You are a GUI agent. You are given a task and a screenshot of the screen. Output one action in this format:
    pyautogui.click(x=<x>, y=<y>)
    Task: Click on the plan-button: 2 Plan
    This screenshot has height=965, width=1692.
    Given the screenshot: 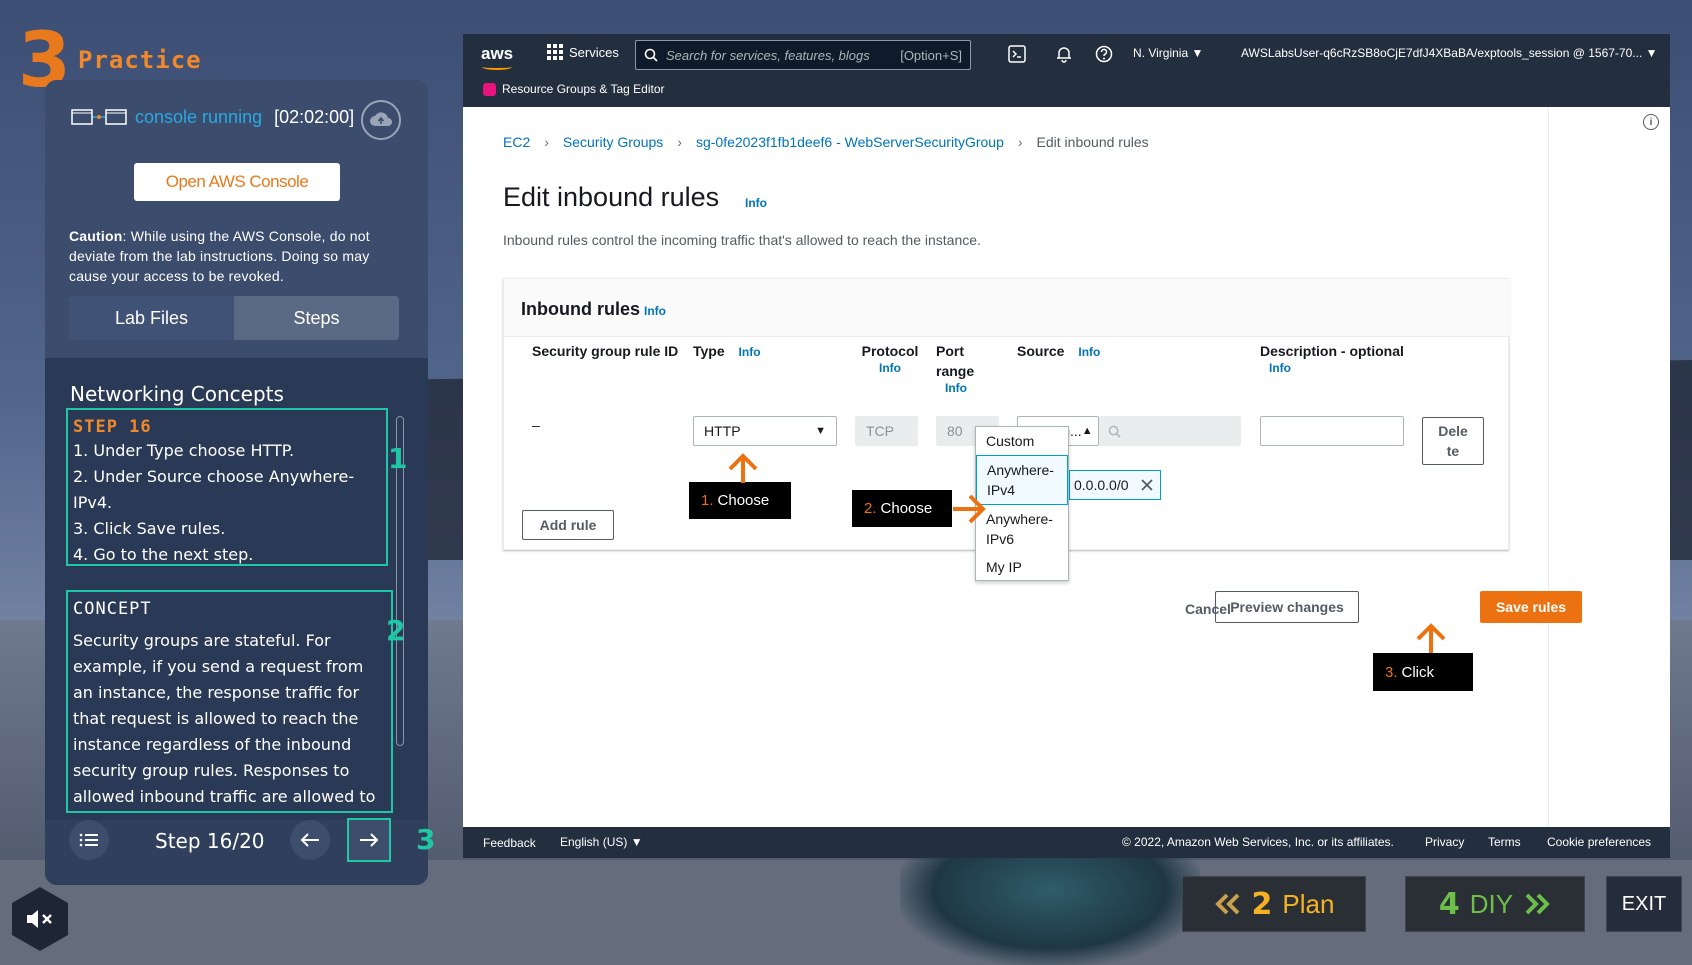 What is the action you would take?
    pyautogui.click(x=1274, y=904)
    